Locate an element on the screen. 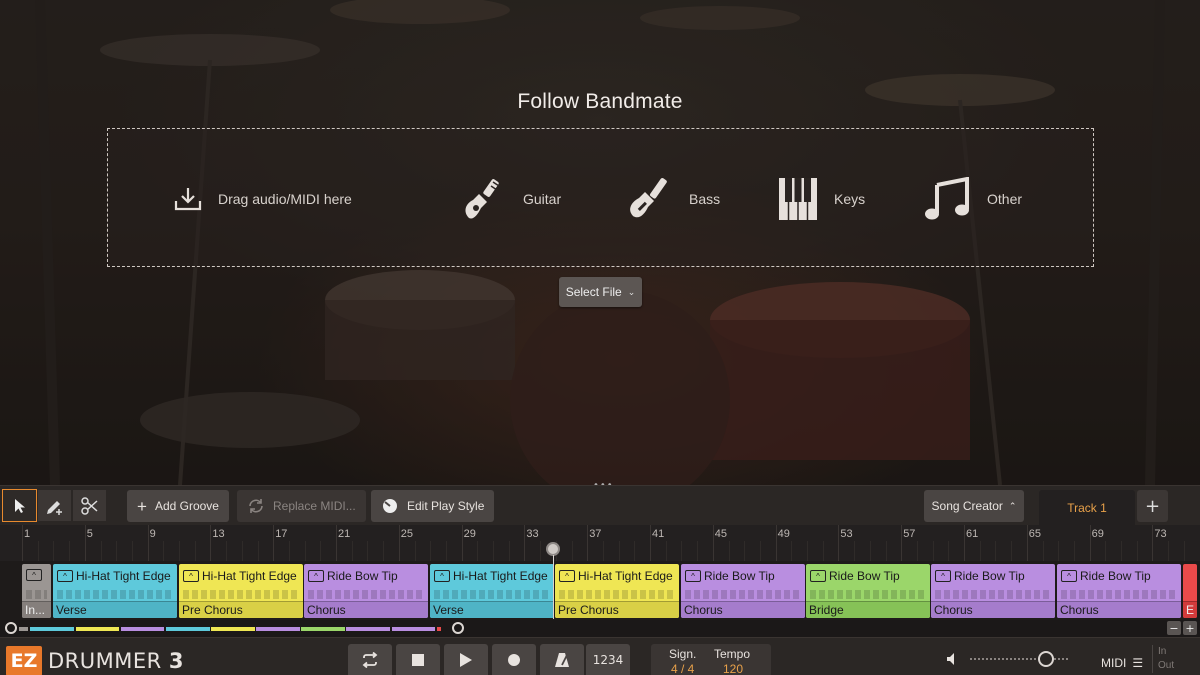 The image size is (1200, 675). ruler-bar-number: 69 is located at coordinates (1097, 534).